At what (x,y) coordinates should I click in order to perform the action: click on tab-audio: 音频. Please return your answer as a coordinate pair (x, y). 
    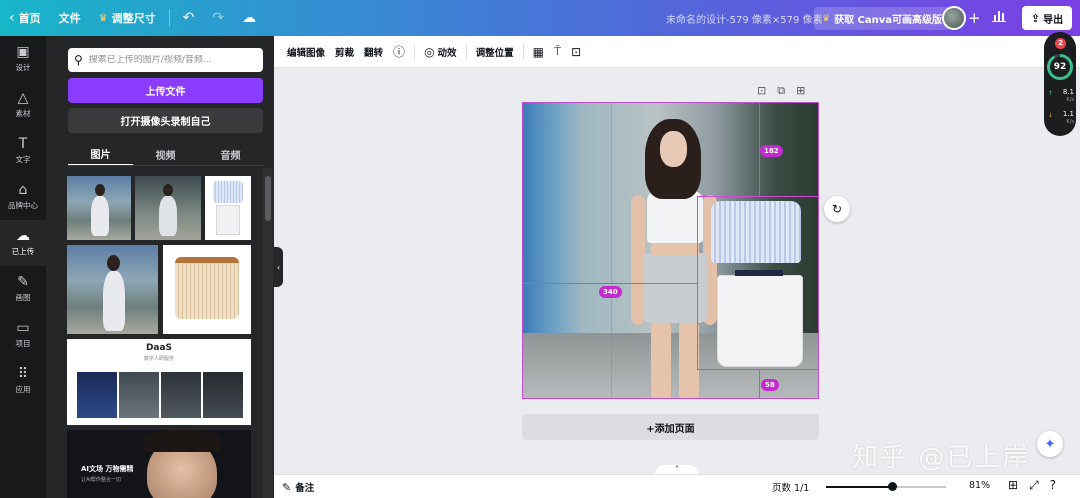
    Looking at the image, I should click on (230, 154).